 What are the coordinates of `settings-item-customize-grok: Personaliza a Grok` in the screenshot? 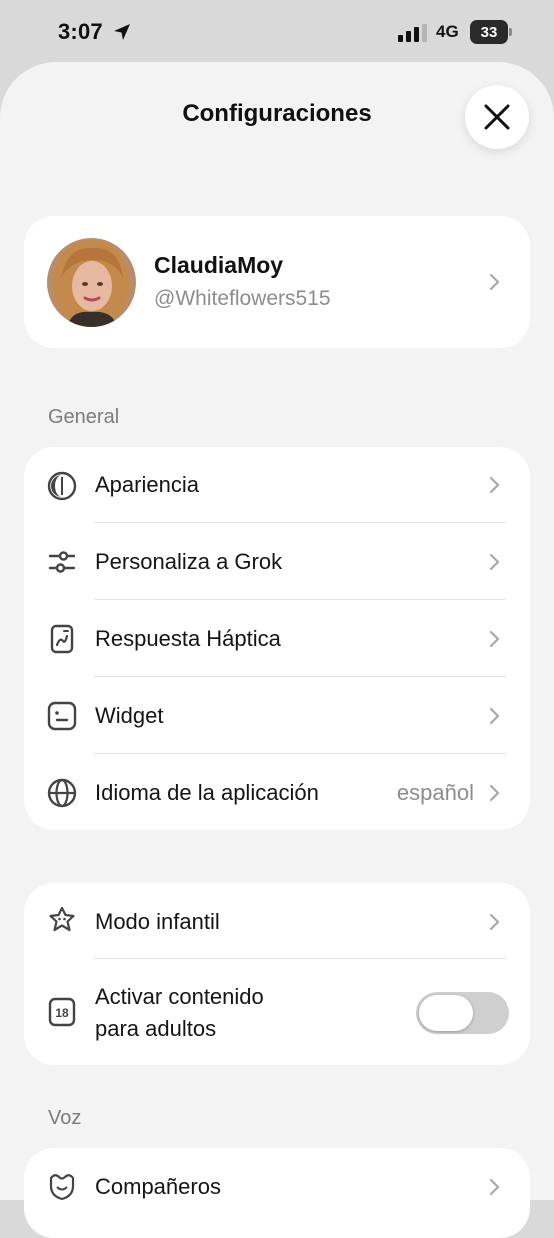 It's located at (277, 561).